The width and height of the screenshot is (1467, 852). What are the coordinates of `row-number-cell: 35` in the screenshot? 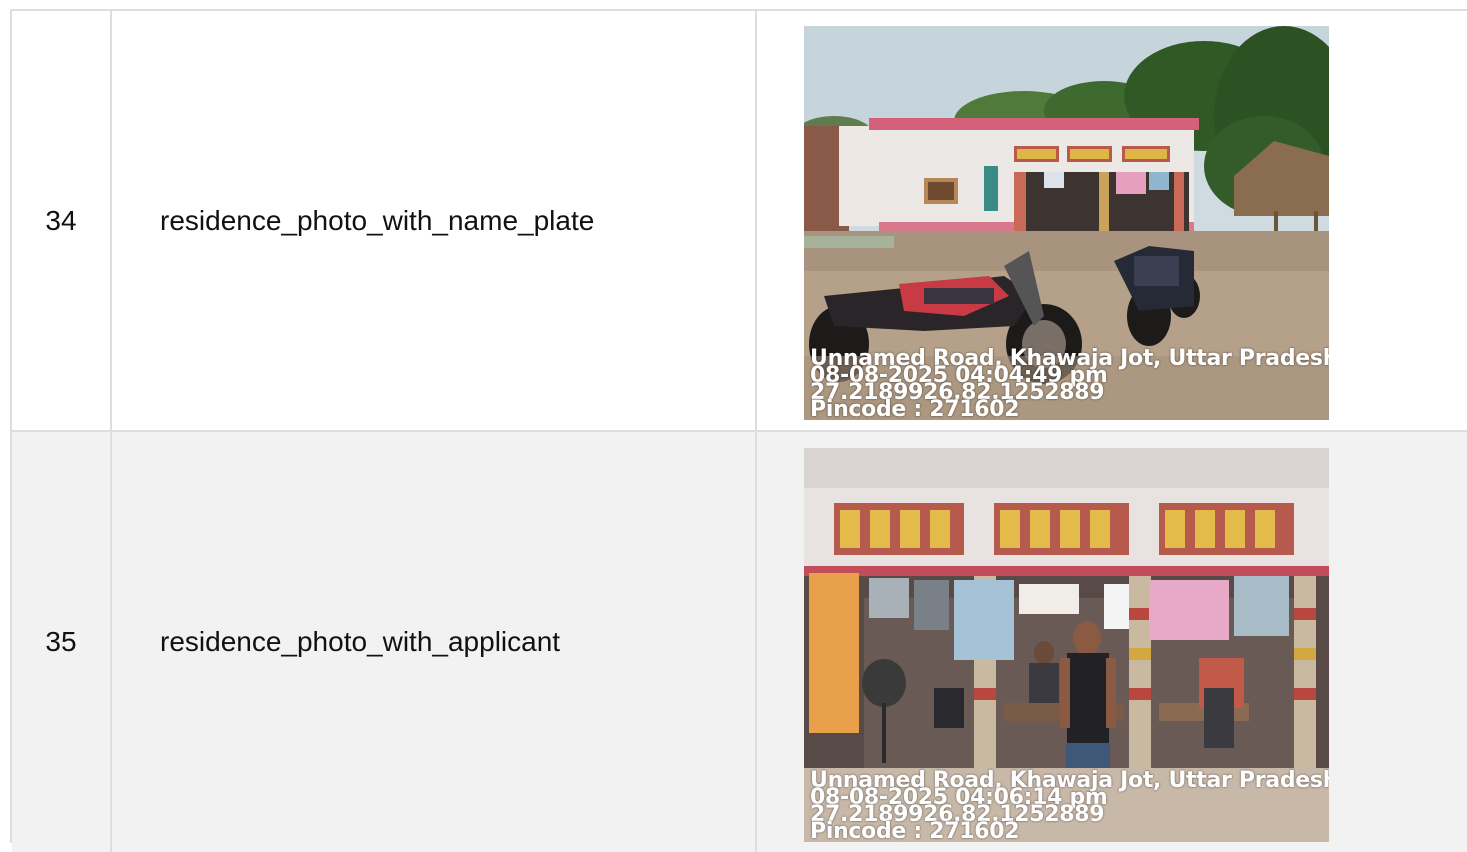 It's located at (62, 642).